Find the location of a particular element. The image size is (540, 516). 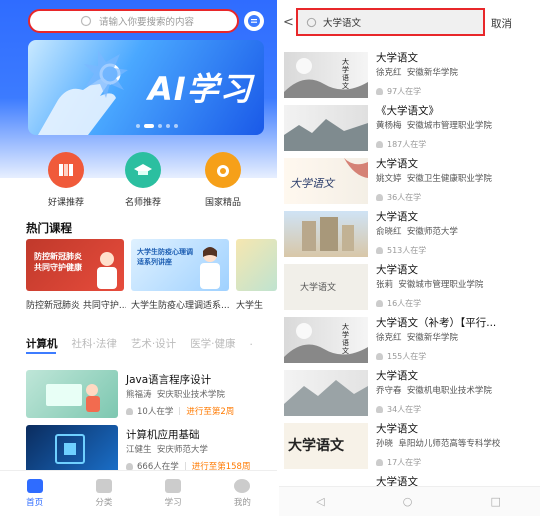

home-icon is located at coordinates (34, 486).